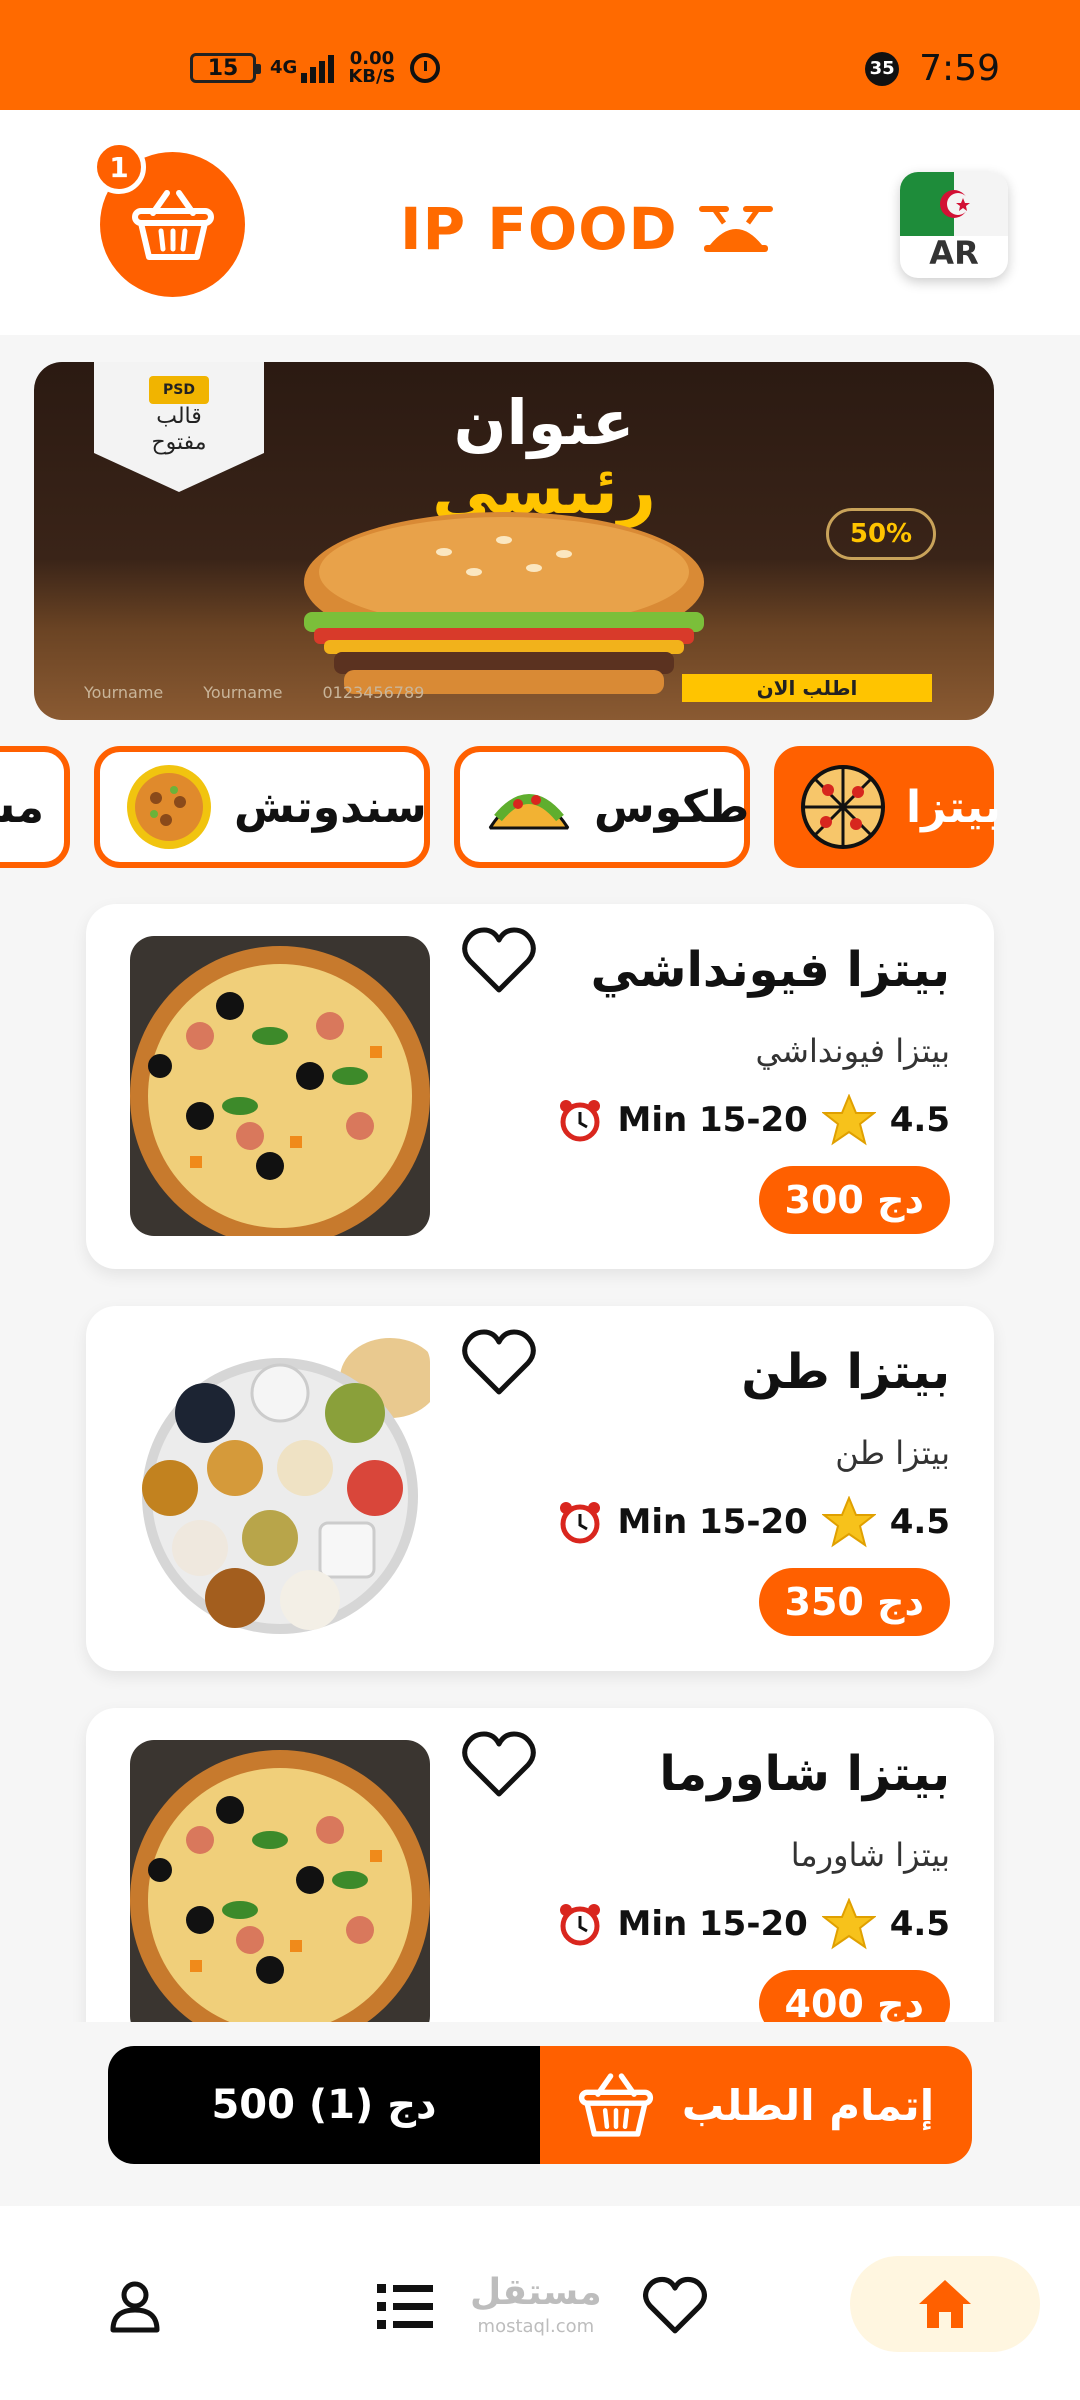  Describe the element at coordinates (735, 229) in the screenshot. I see `drone-delivery-icon` at that location.